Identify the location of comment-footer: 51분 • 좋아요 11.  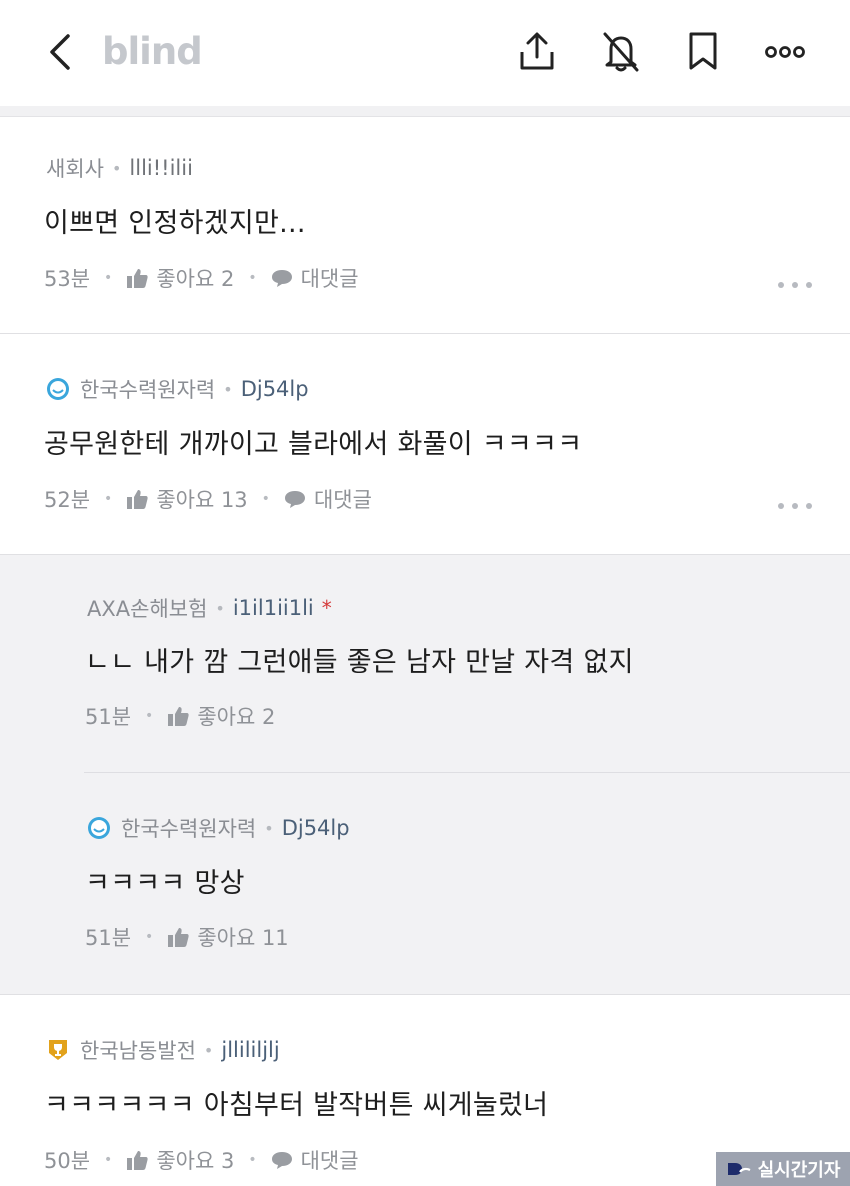
(187, 937).